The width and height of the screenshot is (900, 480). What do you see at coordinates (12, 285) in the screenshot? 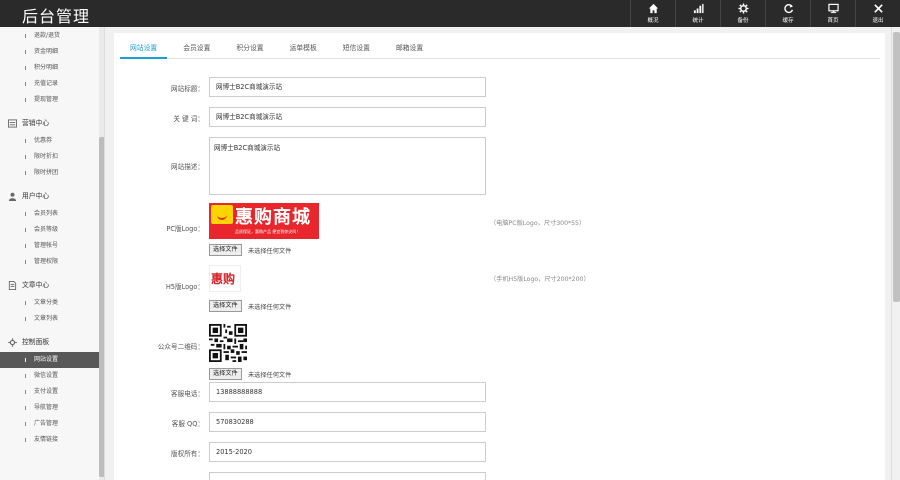
I see `document-icon` at bounding box center [12, 285].